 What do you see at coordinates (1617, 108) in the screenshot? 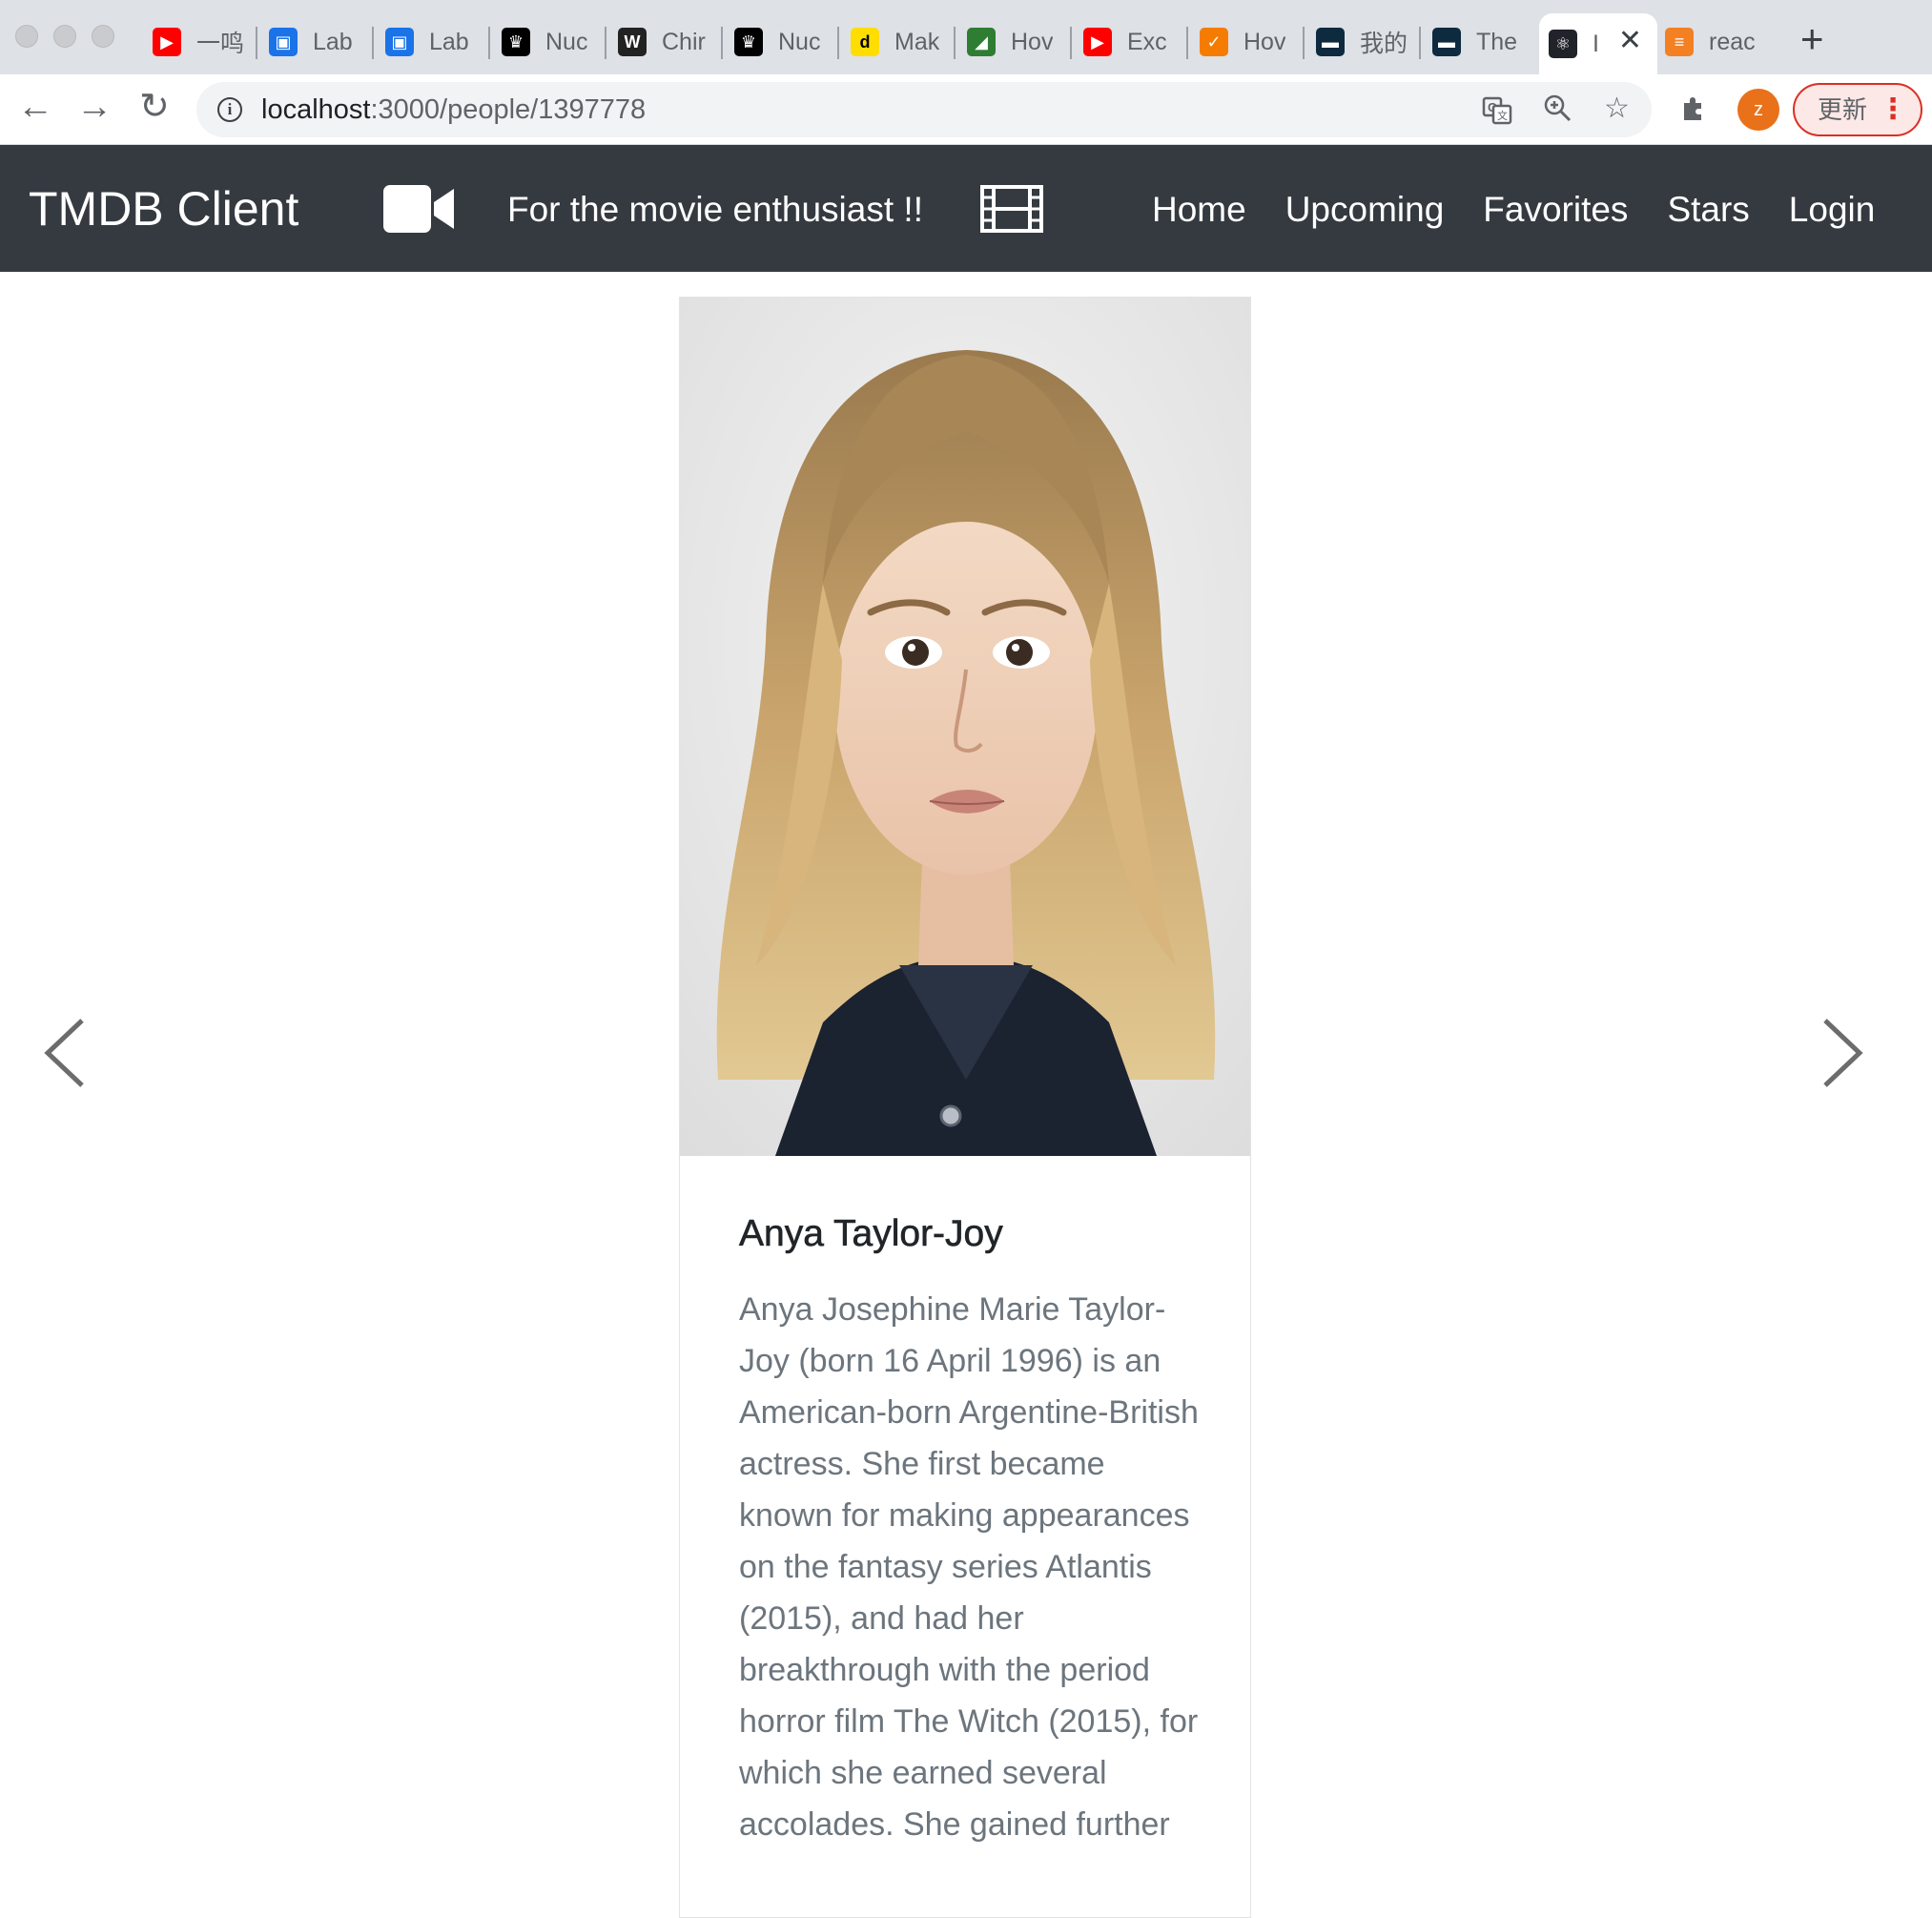
I see `bookmark-star-icon: ☆` at bounding box center [1617, 108].